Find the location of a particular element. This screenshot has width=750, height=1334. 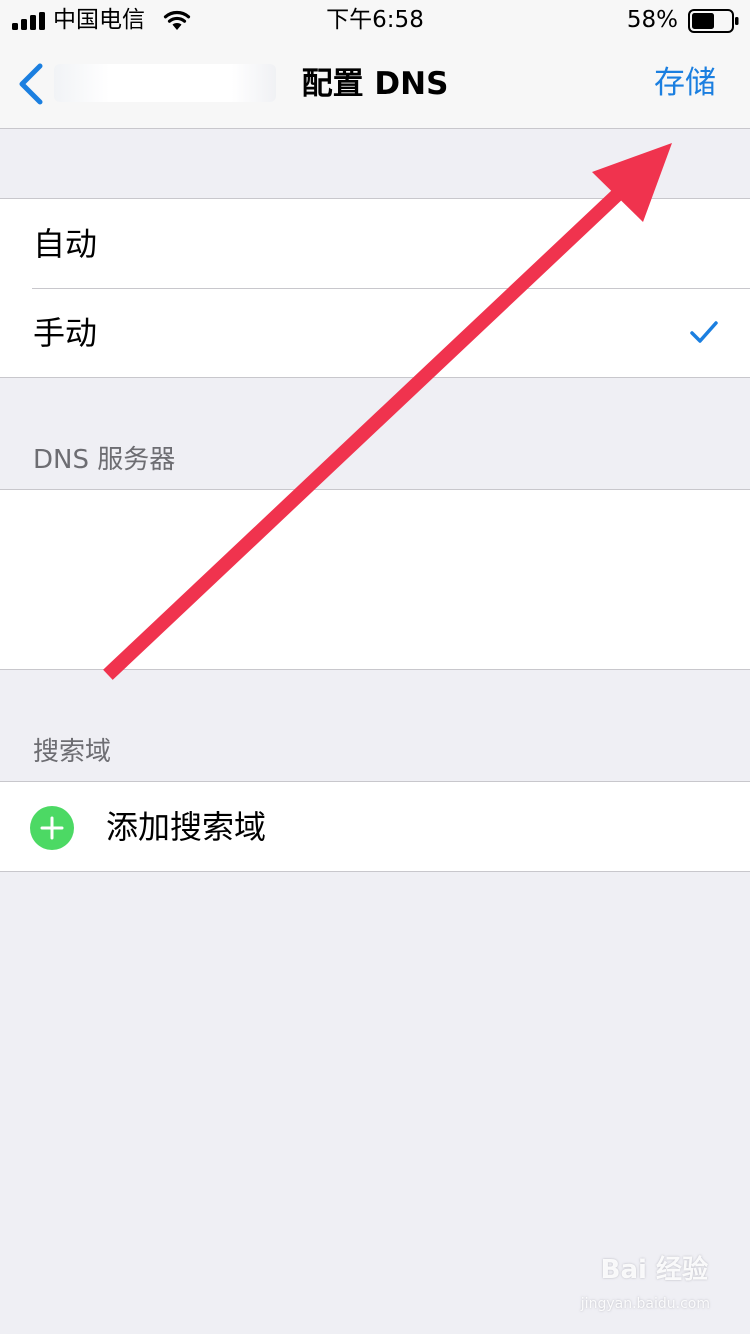

option-automatic-label: 自动 is located at coordinates (65, 244).